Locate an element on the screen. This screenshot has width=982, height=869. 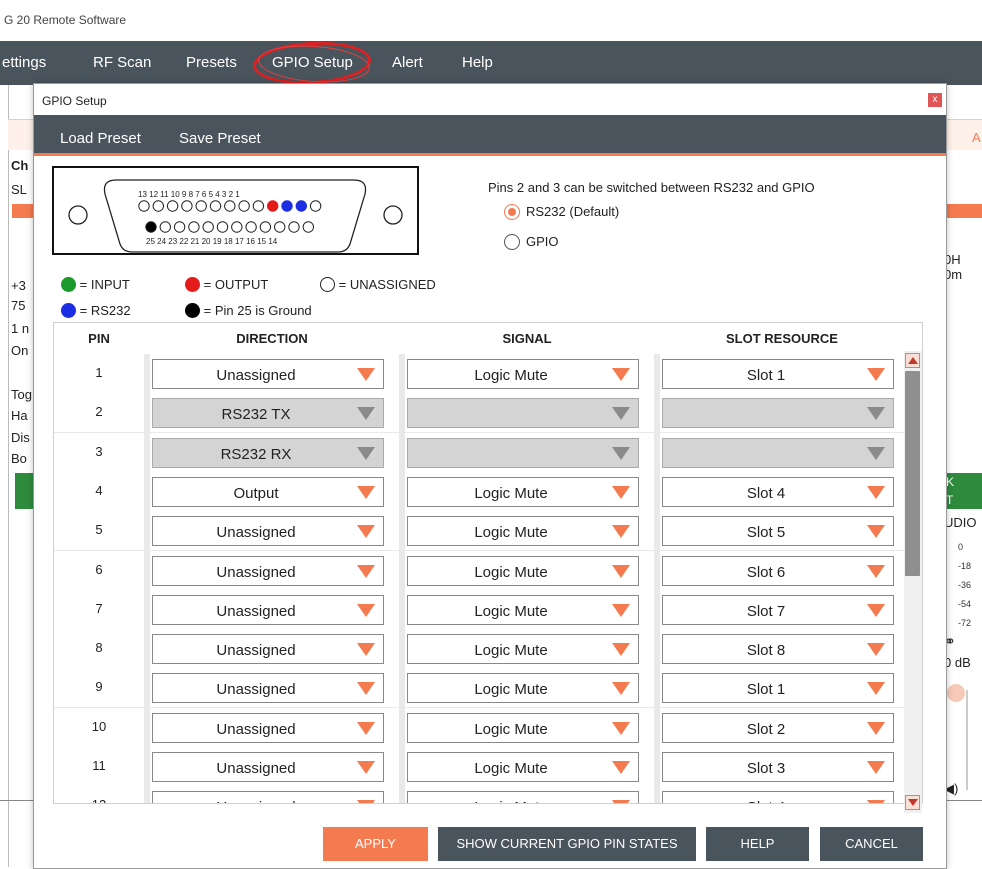
radio-gpio: GPIO is located at coordinates (531, 242).